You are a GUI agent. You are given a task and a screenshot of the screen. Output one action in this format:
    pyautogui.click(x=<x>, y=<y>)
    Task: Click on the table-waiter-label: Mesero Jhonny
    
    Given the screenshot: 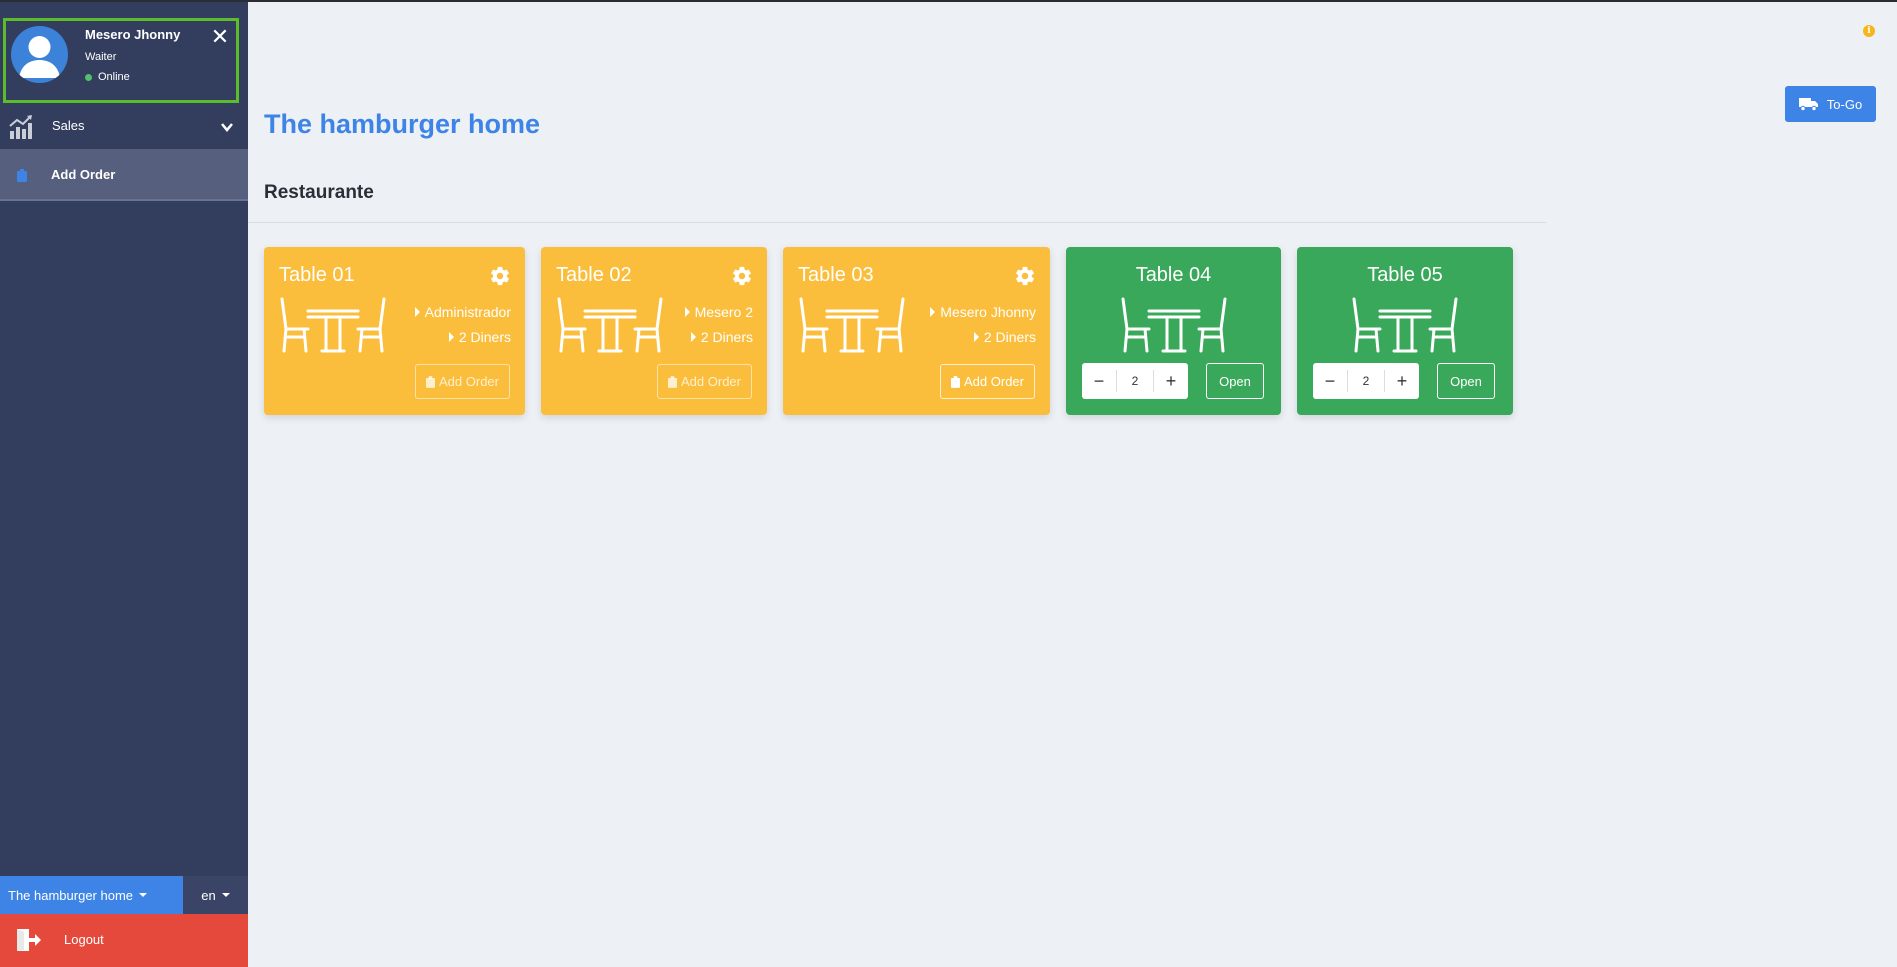 What is the action you would take?
    pyautogui.click(x=988, y=312)
    